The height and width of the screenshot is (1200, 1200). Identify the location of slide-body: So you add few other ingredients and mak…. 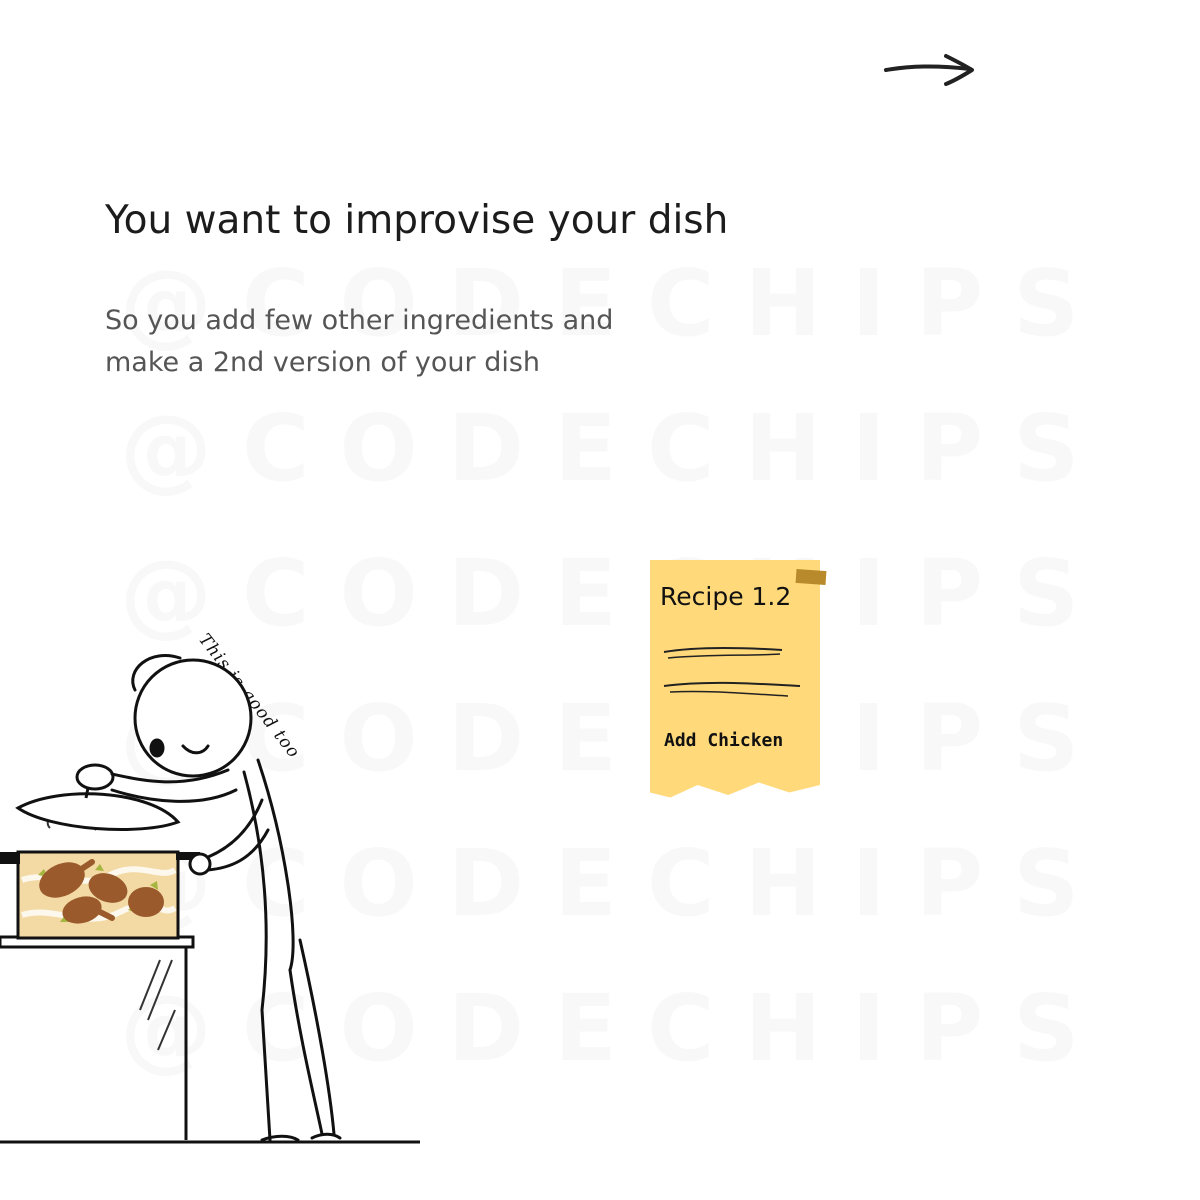
(455, 342).